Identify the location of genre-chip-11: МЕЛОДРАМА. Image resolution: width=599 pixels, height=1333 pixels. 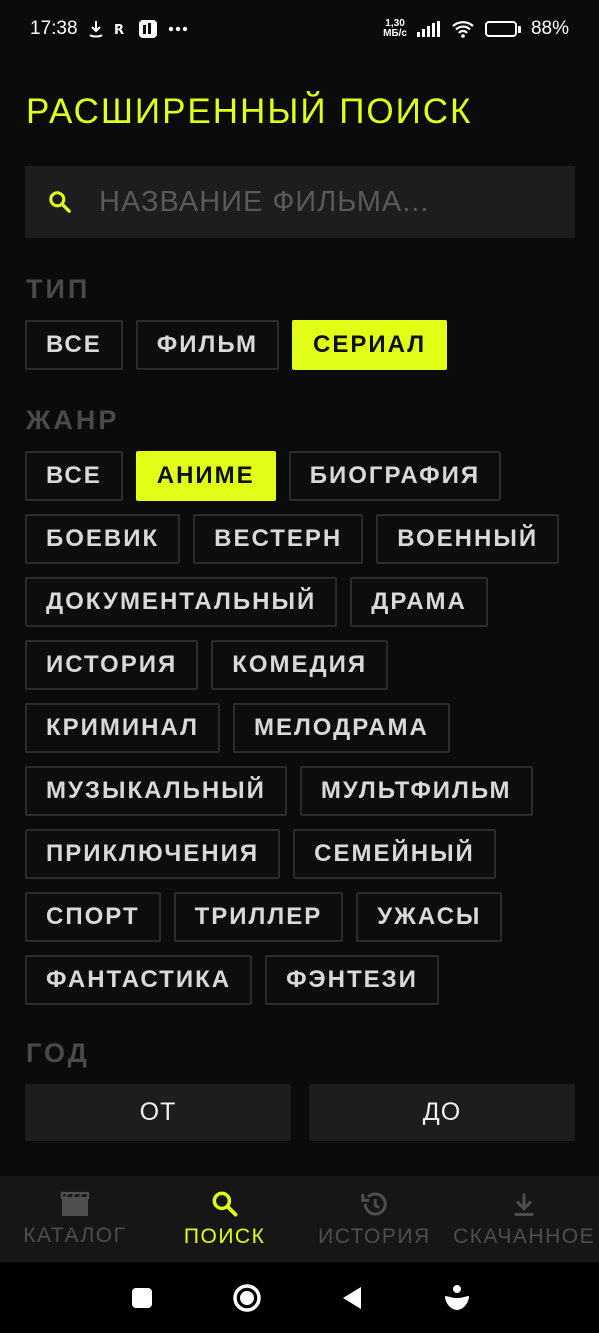
(341, 728).